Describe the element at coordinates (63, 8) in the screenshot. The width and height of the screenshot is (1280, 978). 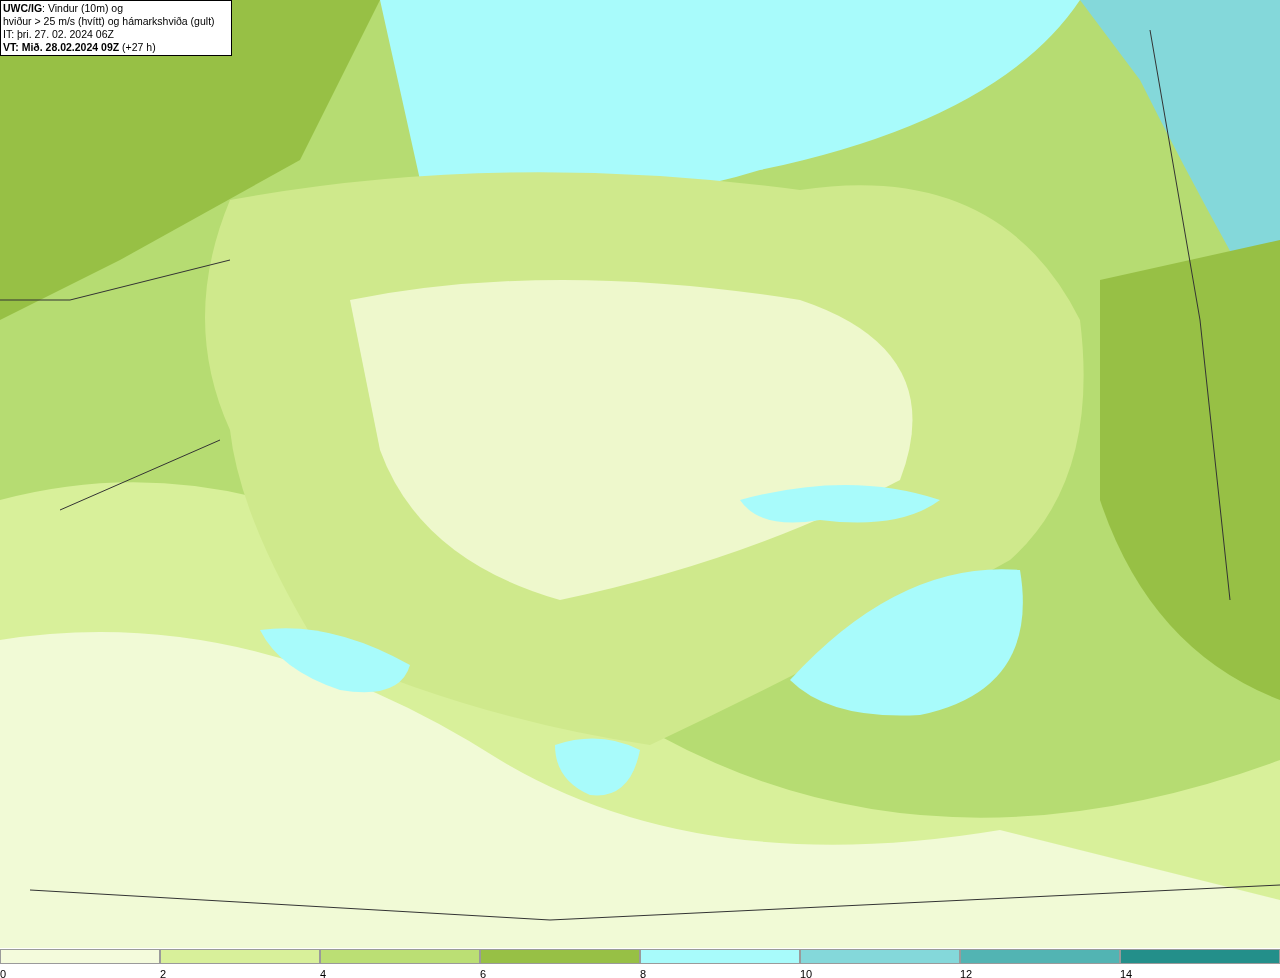
I see `title-line: UWC/IG: Vindur (10m) og` at that location.